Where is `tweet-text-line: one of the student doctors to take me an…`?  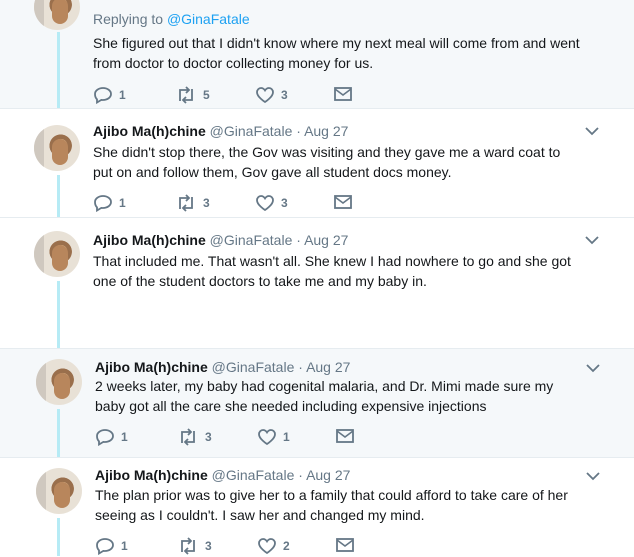 tweet-text-line: one of the student doctors to take me an… is located at coordinates (260, 281).